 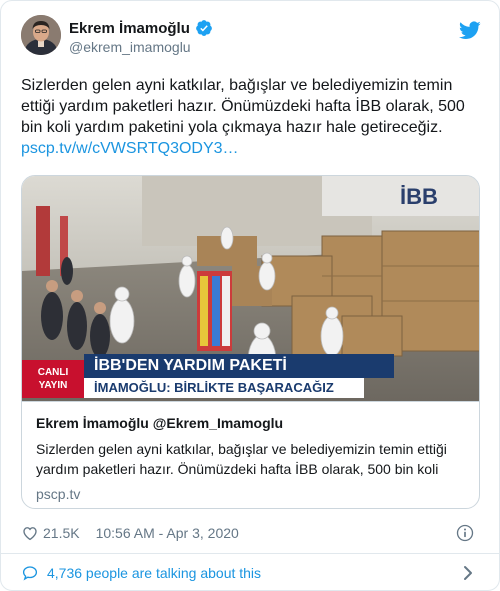 I want to click on like-button: 21.5K, so click(x=50, y=533).